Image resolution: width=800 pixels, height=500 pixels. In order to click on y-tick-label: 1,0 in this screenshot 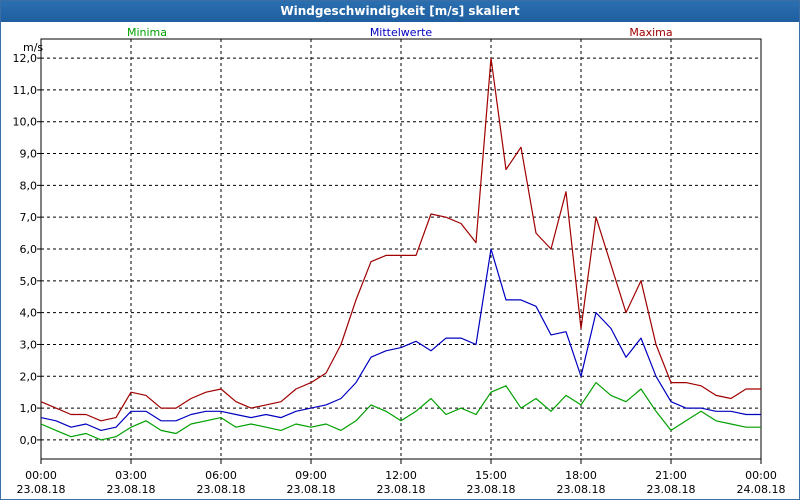, I will do `click(29, 408)`.